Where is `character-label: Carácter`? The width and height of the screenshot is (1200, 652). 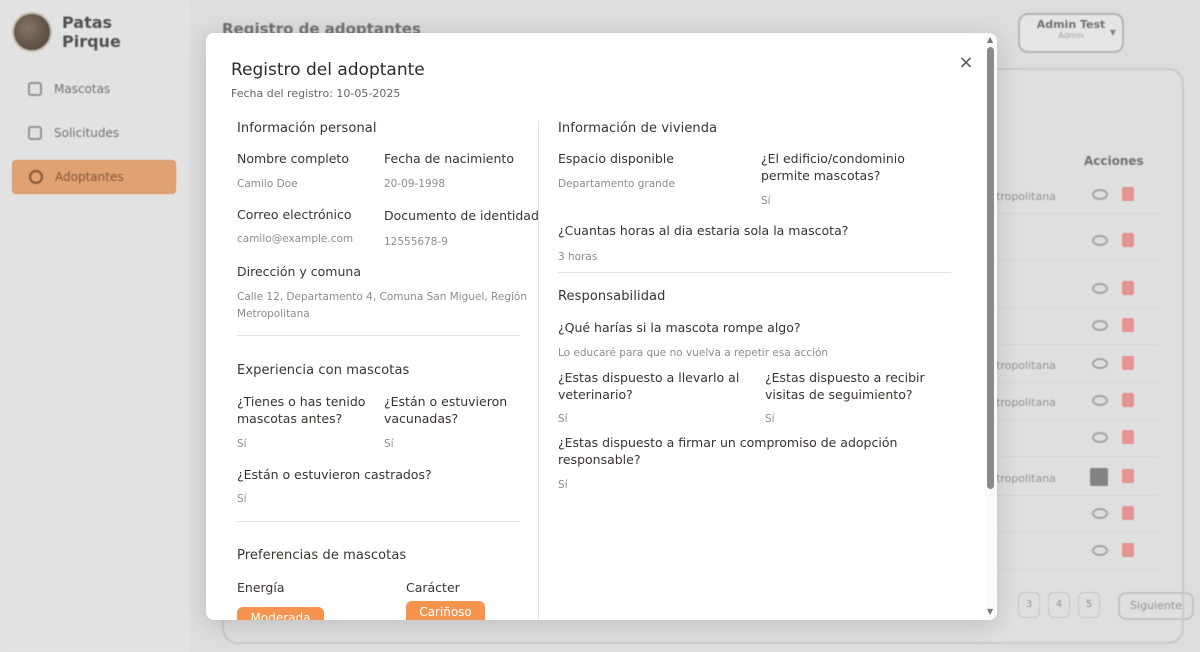 character-label: Carácter is located at coordinates (433, 587).